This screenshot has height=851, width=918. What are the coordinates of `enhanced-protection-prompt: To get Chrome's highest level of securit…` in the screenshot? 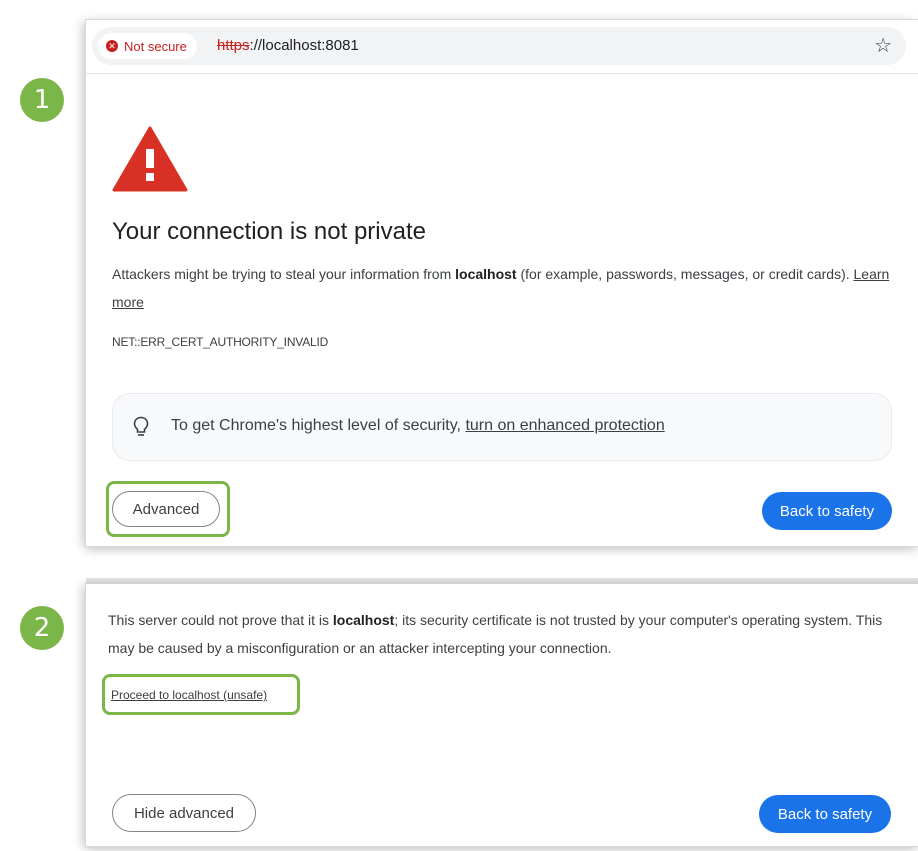 It's located at (318, 425).